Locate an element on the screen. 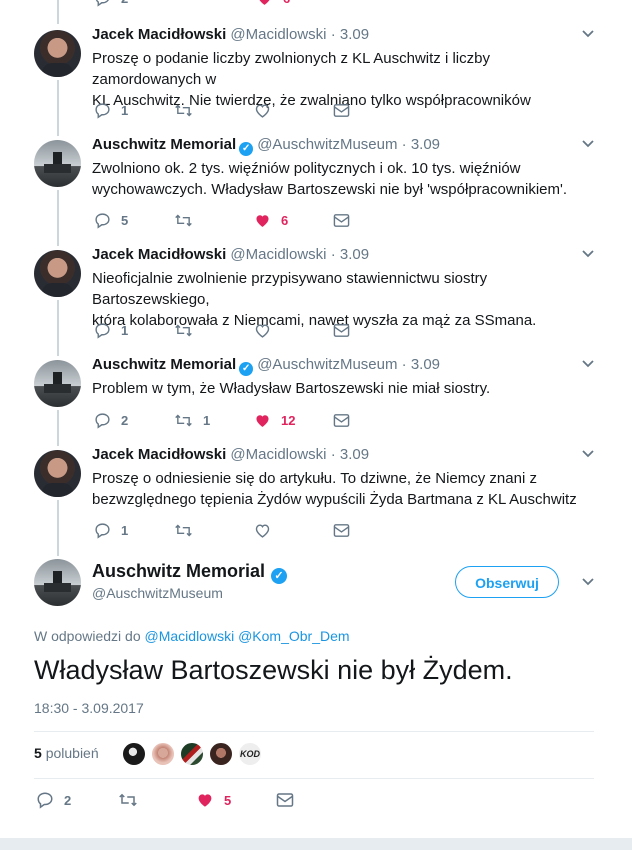  main-author-name: Auschwitz Memorial ✓ is located at coordinates (191, 572).